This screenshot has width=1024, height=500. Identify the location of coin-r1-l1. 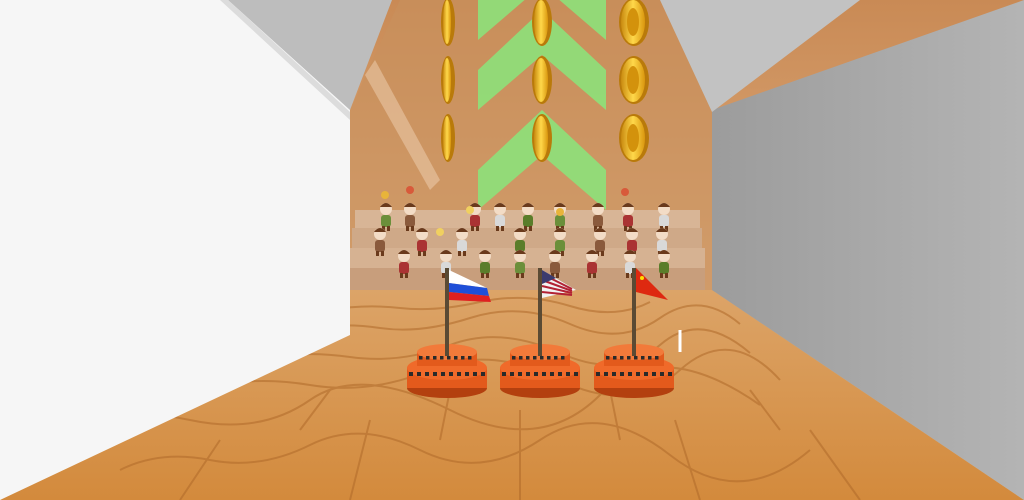
(448, 23).